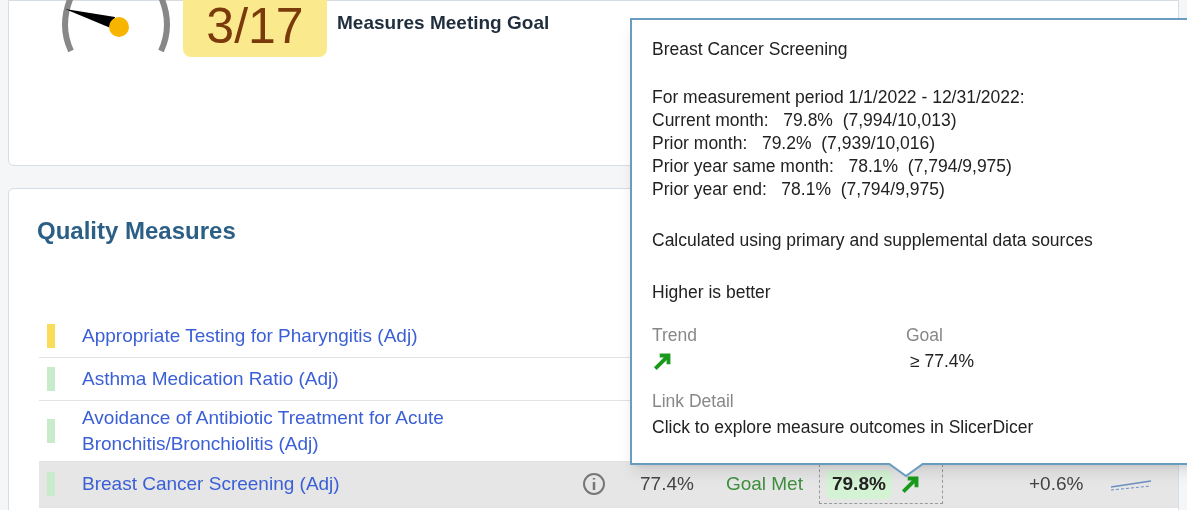 The image size is (1187, 510). I want to click on current-value: 79.8%, so click(858, 484).